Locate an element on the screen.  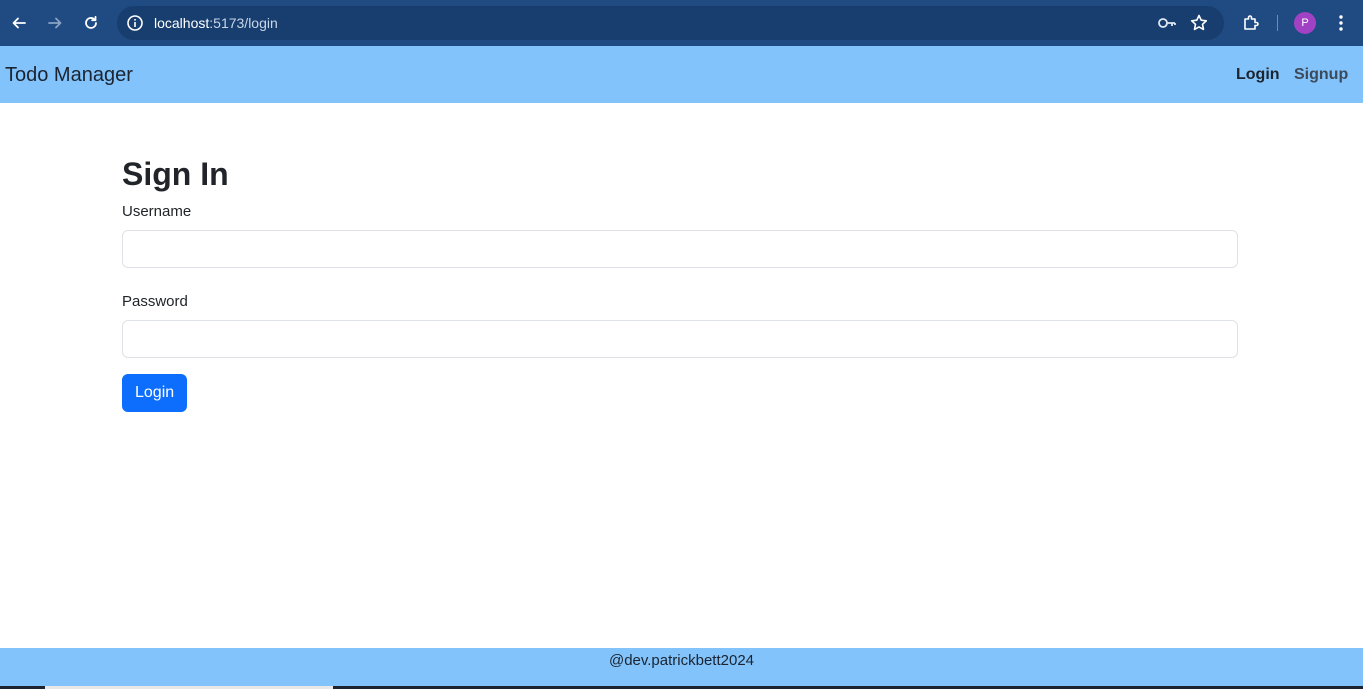
toolbar-divider is located at coordinates (1277, 23).